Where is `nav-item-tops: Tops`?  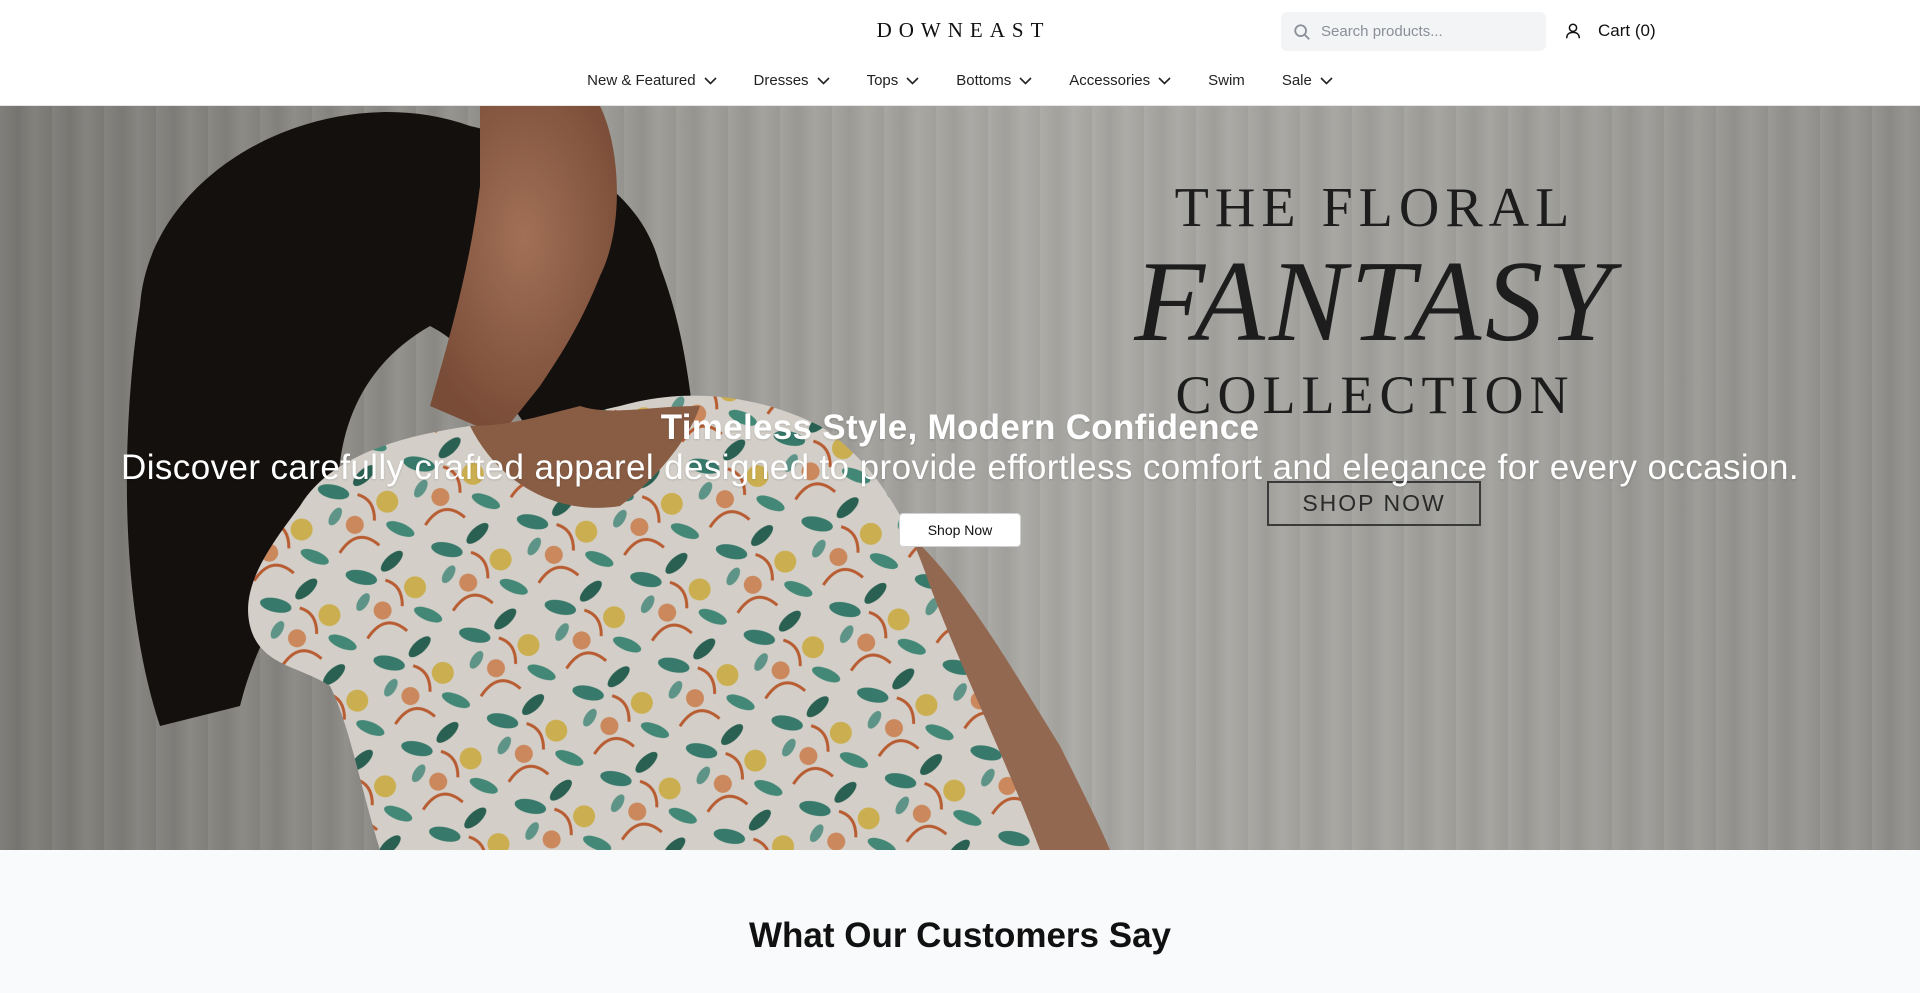
nav-item-tops: Tops is located at coordinates (893, 80).